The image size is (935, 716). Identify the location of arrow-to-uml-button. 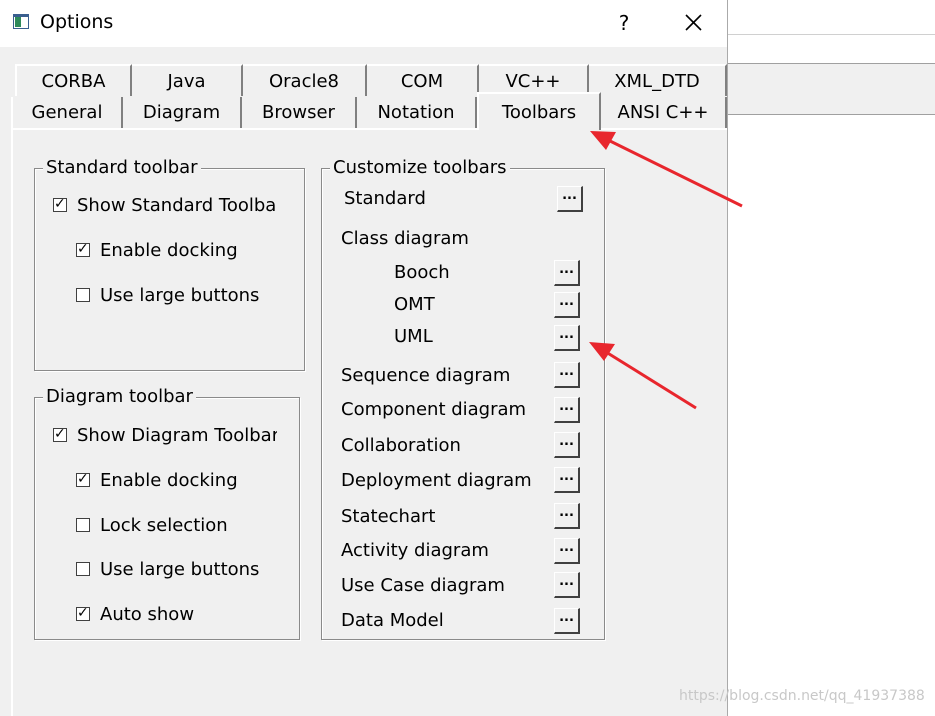
(643, 376).